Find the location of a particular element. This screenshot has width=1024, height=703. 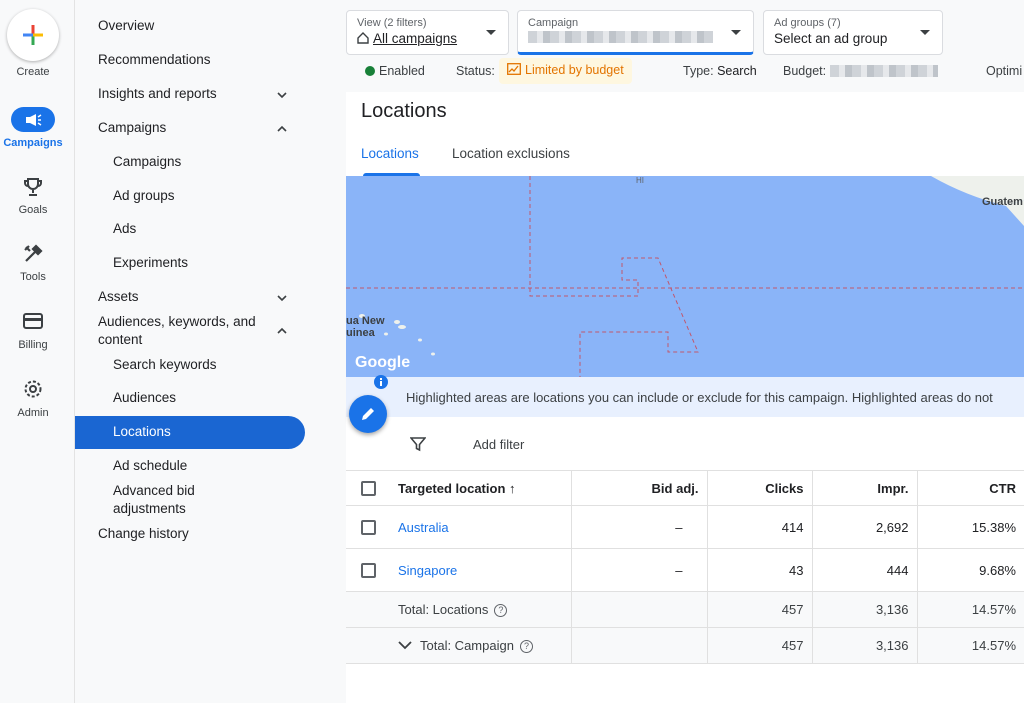

create-button is located at coordinates (33, 35).